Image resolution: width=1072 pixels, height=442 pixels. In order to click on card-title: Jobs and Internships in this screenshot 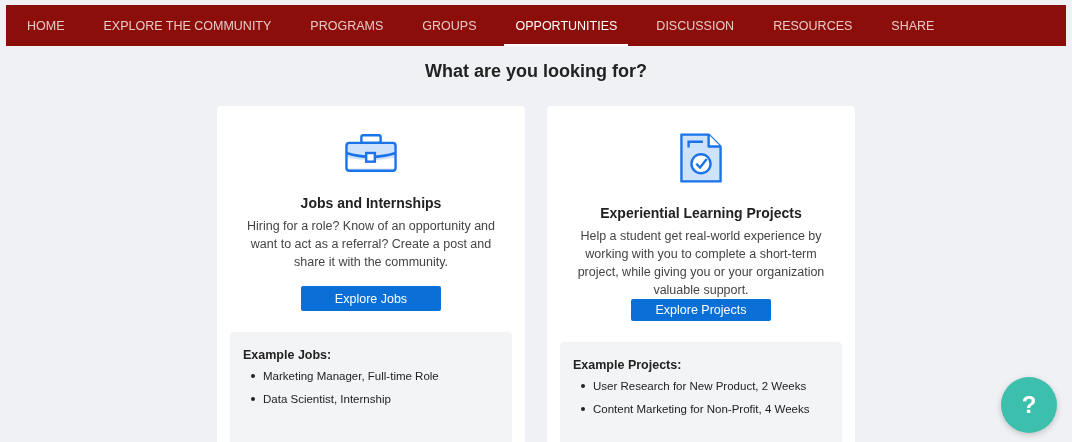, I will do `click(371, 203)`.